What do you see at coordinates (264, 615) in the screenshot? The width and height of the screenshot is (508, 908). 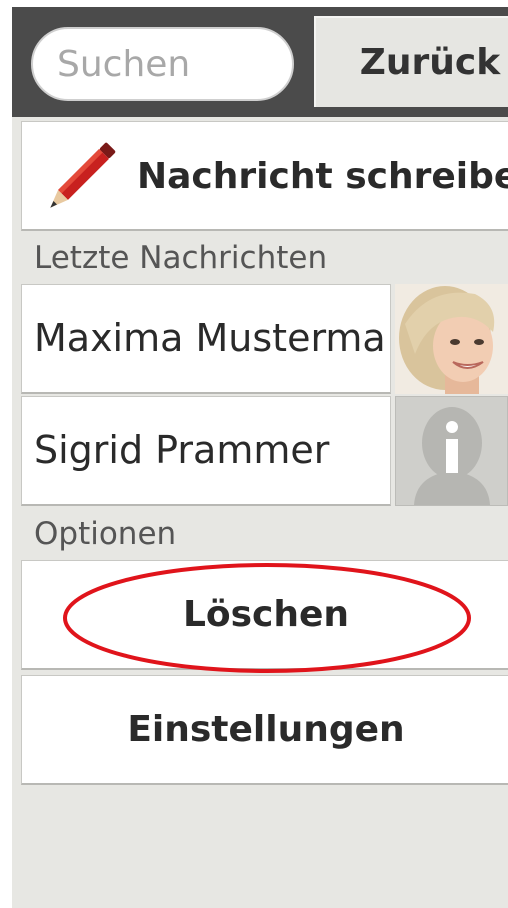 I see `delete-button: Löschen` at bounding box center [264, 615].